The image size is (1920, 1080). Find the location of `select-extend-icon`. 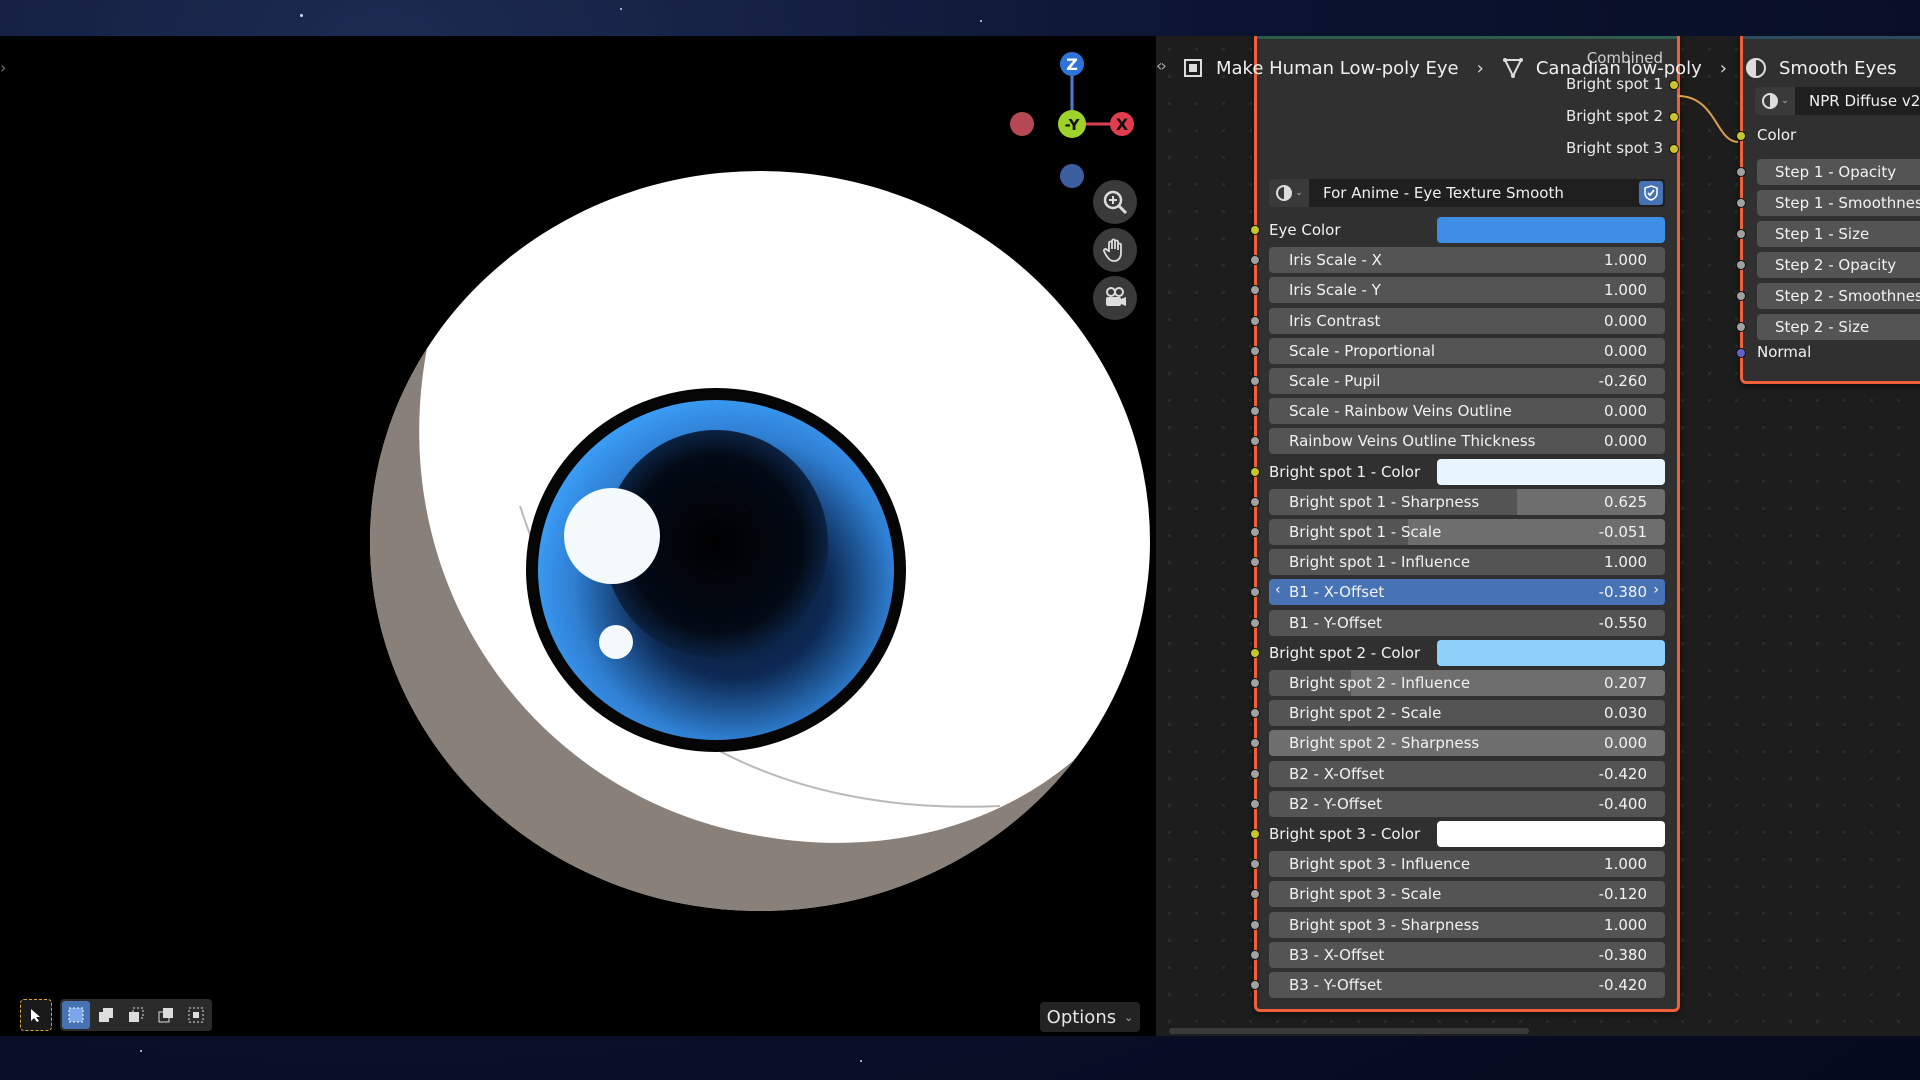

select-extend-icon is located at coordinates (106, 1015).